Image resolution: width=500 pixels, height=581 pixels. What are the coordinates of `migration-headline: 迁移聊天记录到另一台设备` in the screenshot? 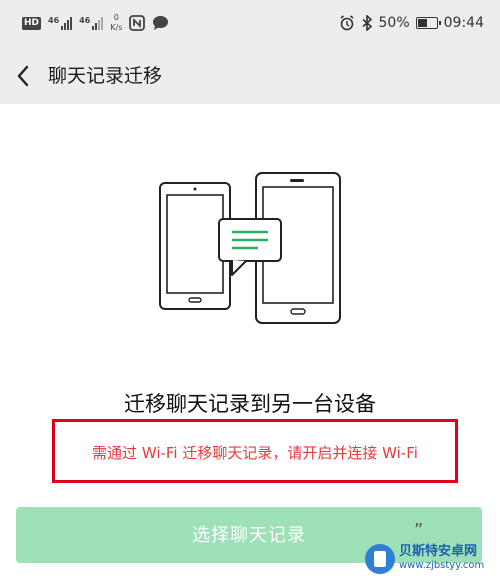 It's located at (250, 404).